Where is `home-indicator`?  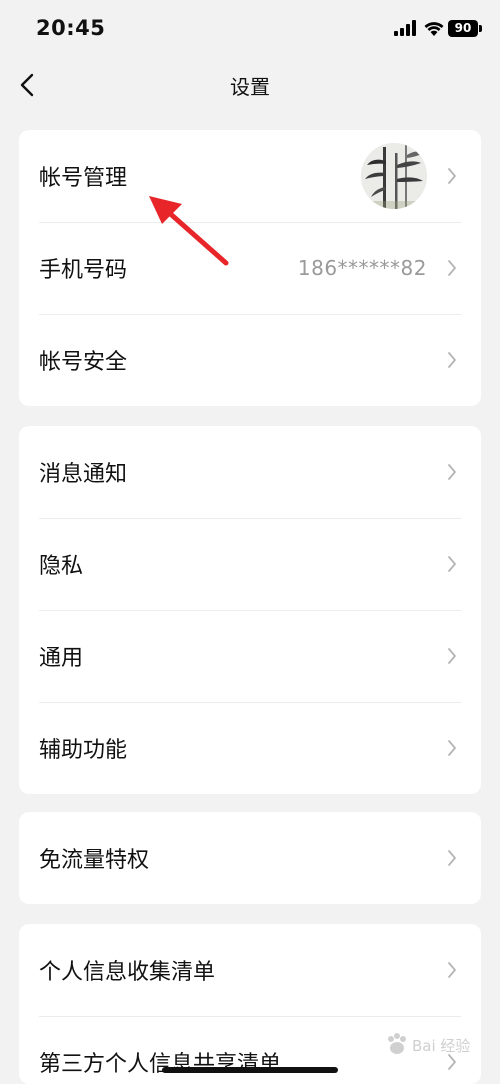 home-indicator is located at coordinates (250, 1070).